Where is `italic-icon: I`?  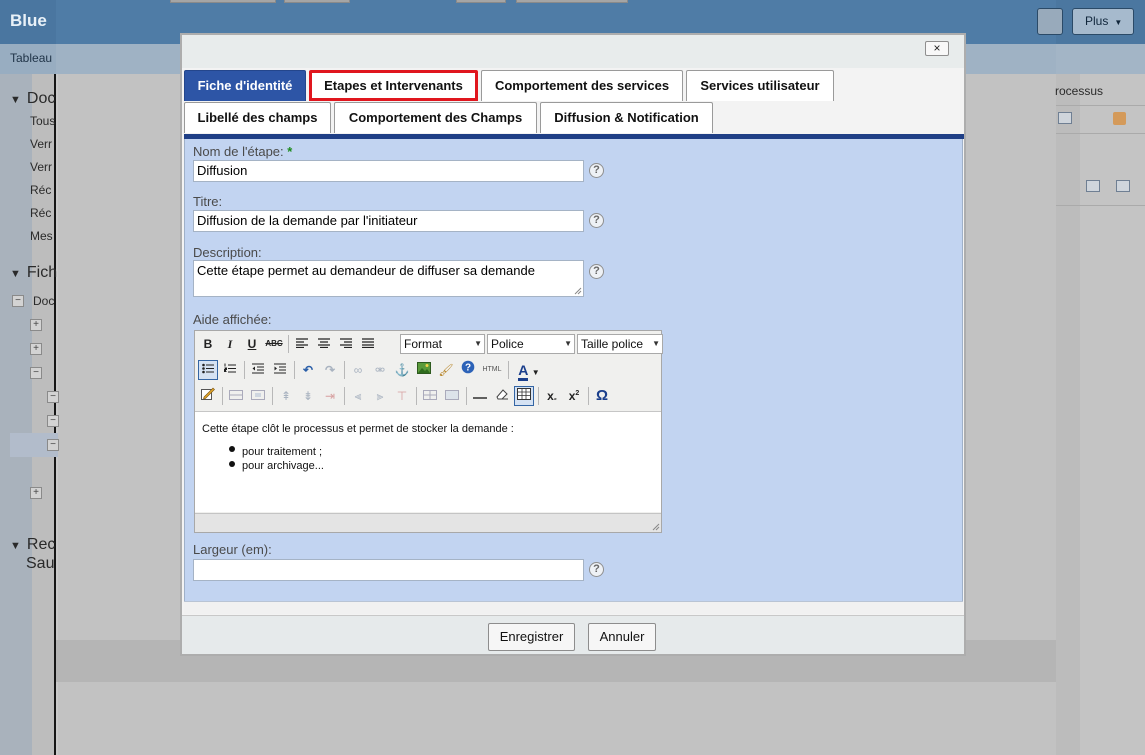
italic-icon: I is located at coordinates (230, 344).